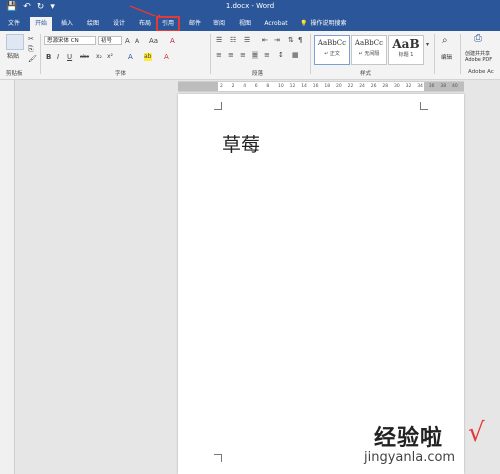 This screenshot has height=474, width=500. I want to click on numbering-icon: ☷, so click(233, 40).